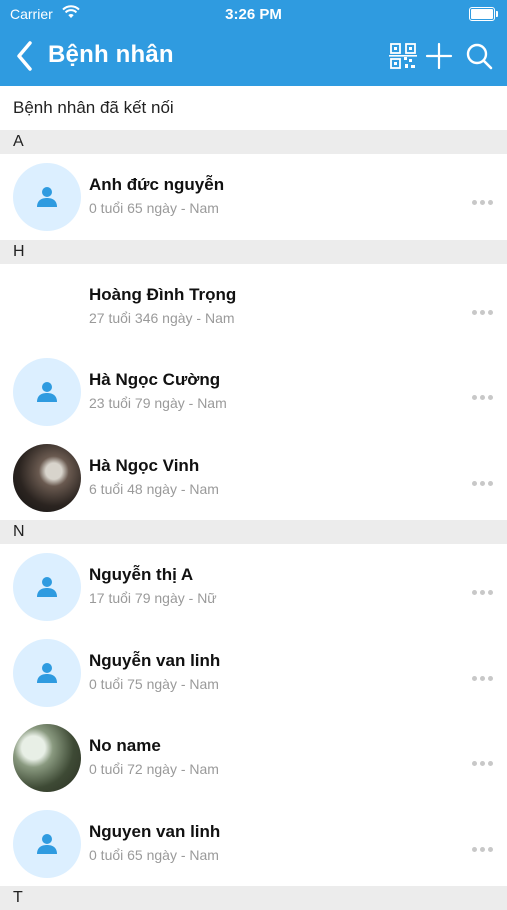 The image size is (507, 910). Describe the element at coordinates (253, 392) in the screenshot. I see `patient-row: Hà Ngọc Cường 23 tuổi 79 ngày - Nam` at that location.